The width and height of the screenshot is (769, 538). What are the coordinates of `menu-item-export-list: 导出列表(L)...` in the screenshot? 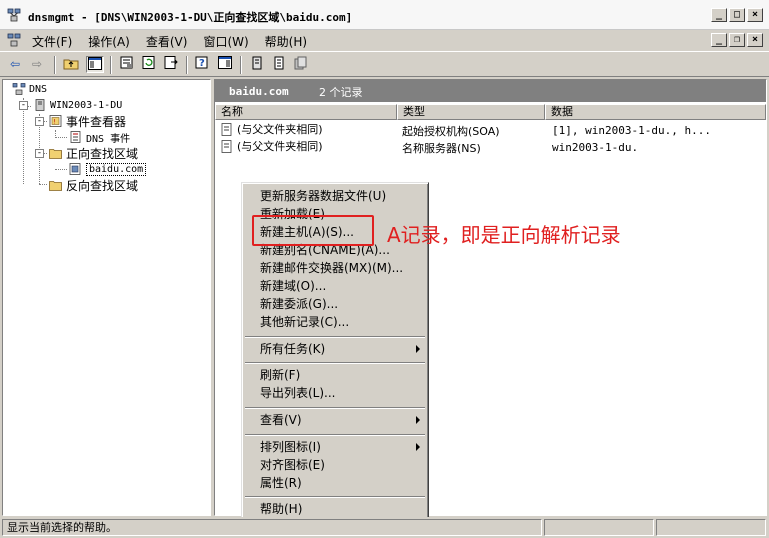 It's located at (298, 393).